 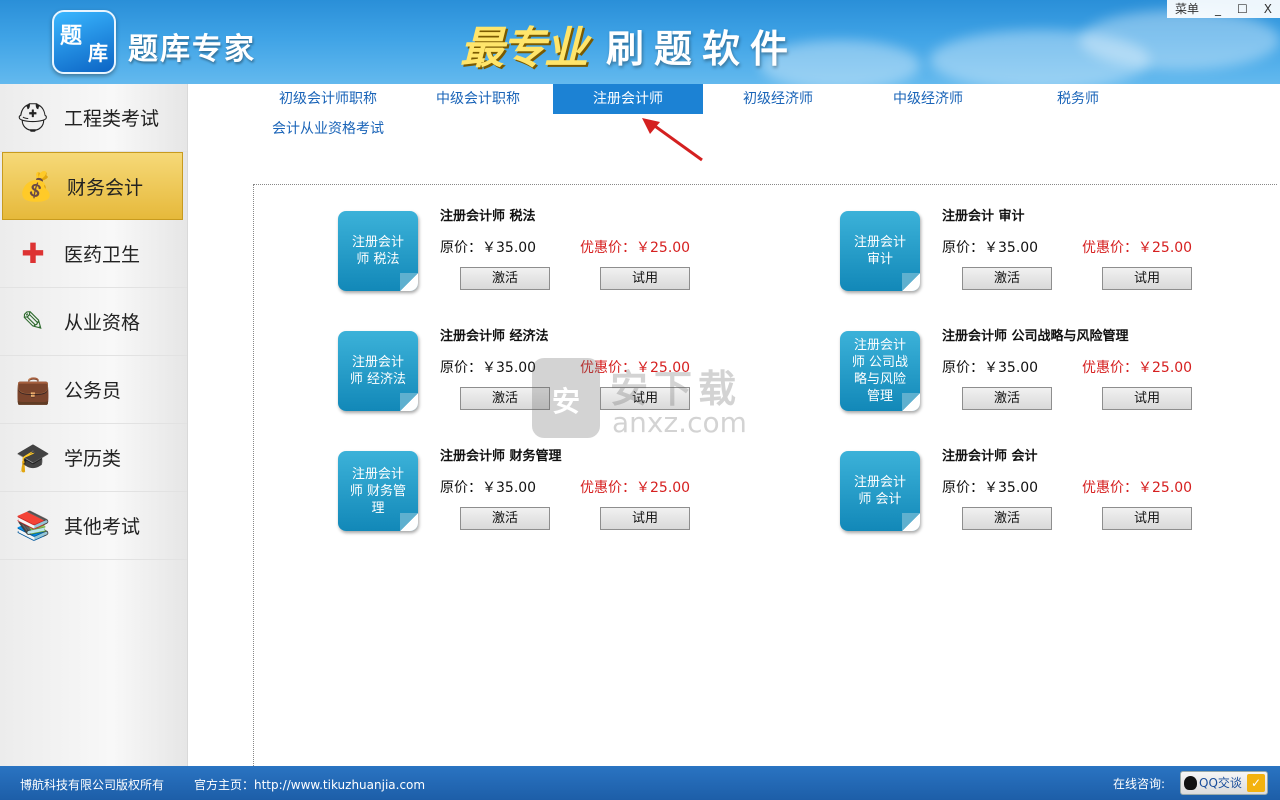 I want to click on product-title: 注册会计 审计, so click(x=983, y=216).